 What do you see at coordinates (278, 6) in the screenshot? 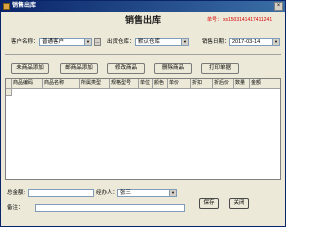
I see `close-icon: ×` at bounding box center [278, 6].